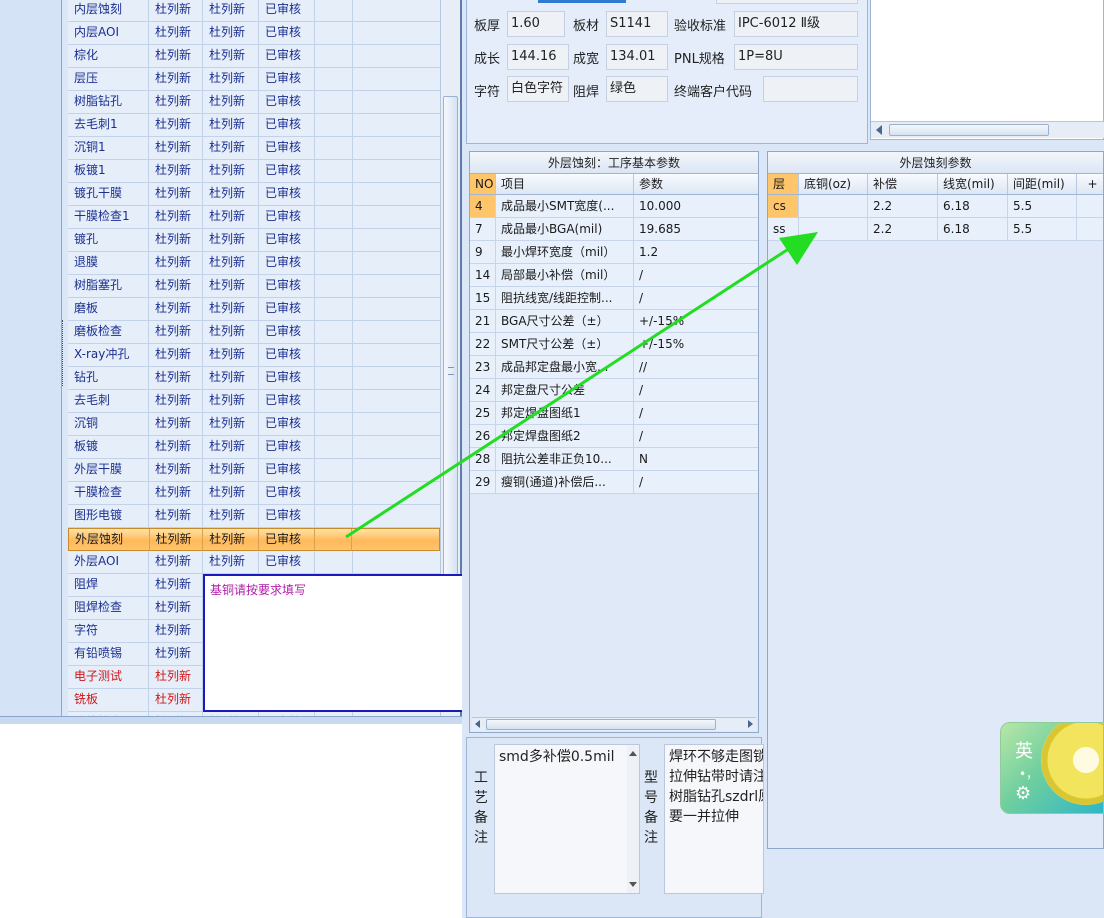  What do you see at coordinates (833, 184) in the screenshot?
I see `col-base-copper-header: 底铜(oz)` at bounding box center [833, 184].